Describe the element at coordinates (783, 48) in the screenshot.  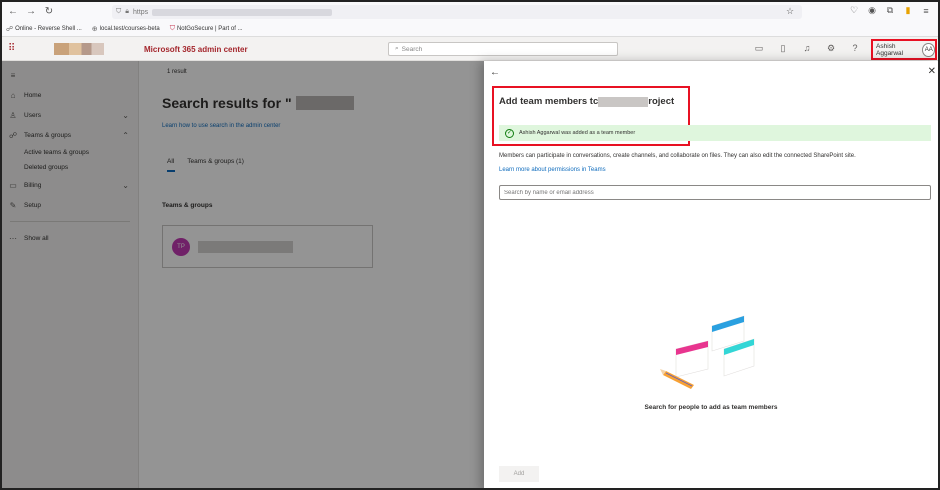
I see `document-icon: ▯` at that location.